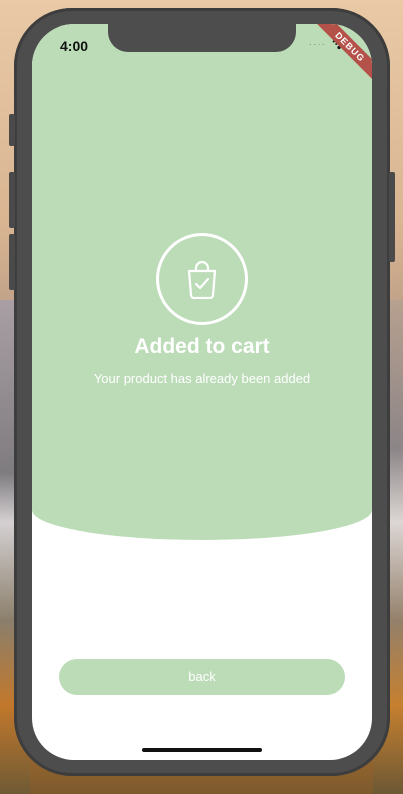 This screenshot has width=403, height=794. Describe the element at coordinates (12, 200) in the screenshot. I see `volume-up-button` at that location.